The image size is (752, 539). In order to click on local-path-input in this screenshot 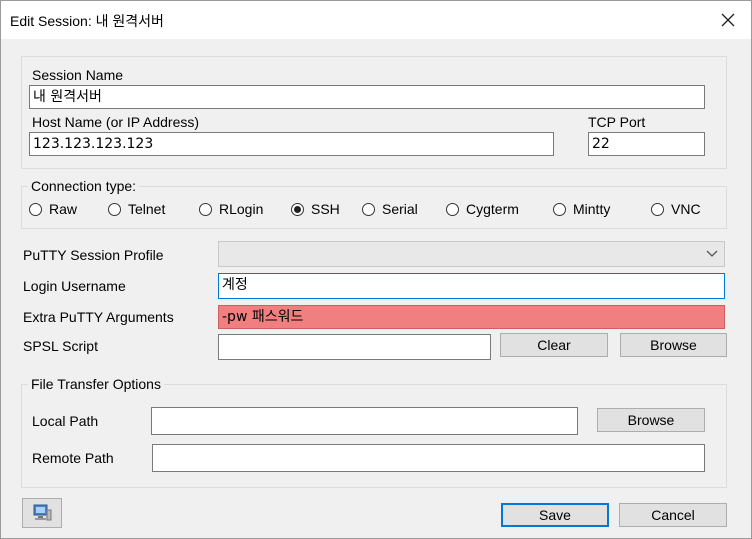, I will do `click(364, 421)`.